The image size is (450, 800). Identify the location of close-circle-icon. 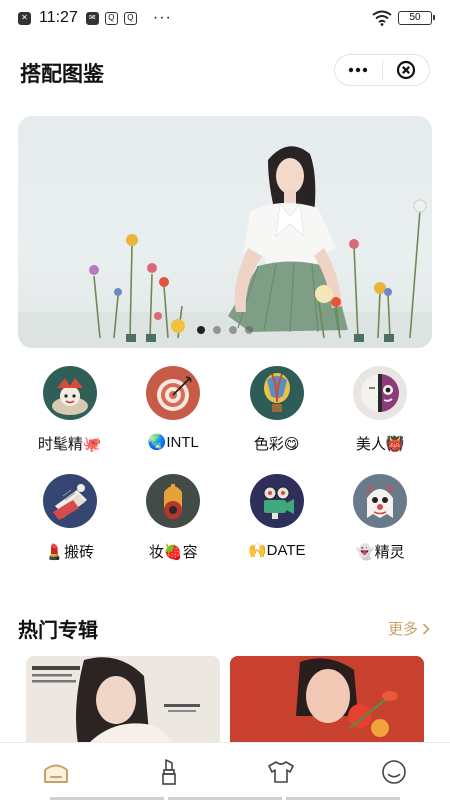
(405, 70).